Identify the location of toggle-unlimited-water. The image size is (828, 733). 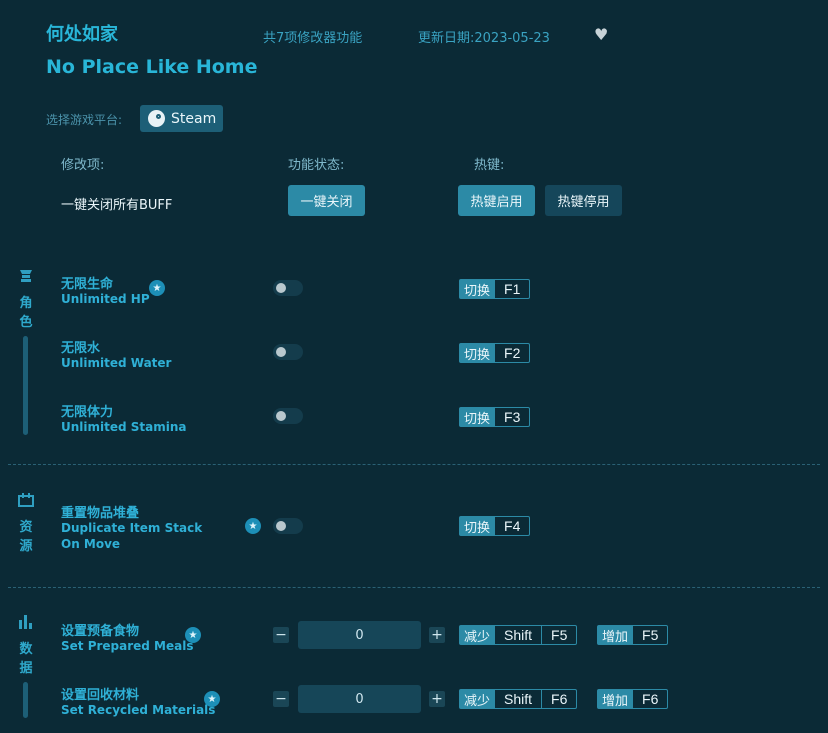
(288, 352).